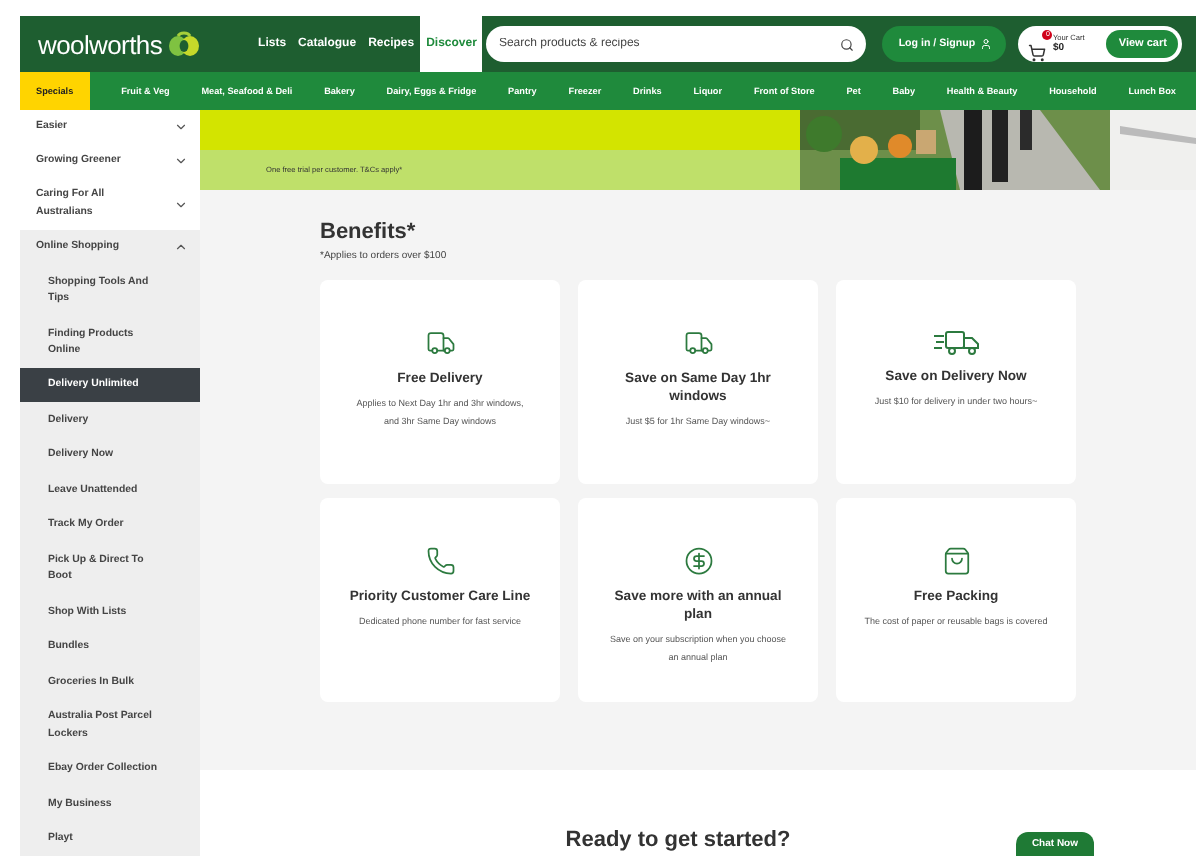 The height and width of the screenshot is (856, 1196). Describe the element at coordinates (184, 44) in the screenshot. I see `logo-icon` at that location.